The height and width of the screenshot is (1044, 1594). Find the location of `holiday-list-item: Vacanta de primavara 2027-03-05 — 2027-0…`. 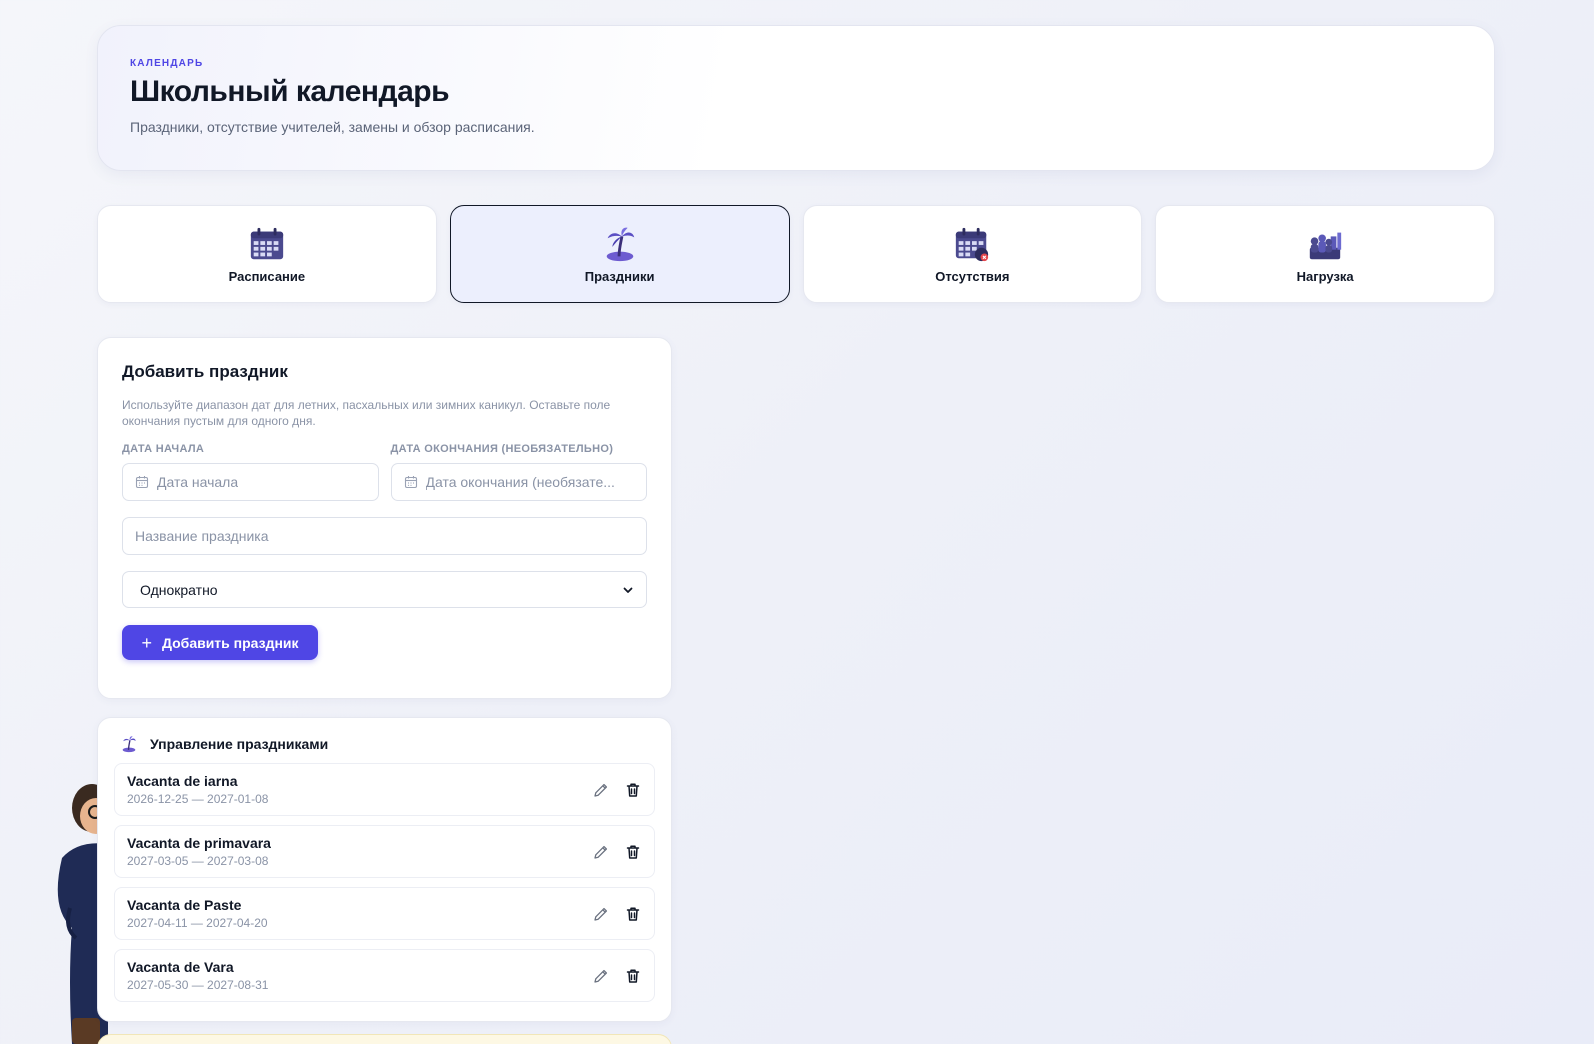

holiday-list-item: Vacanta de primavara 2027-03-05 — 2027-0… is located at coordinates (384, 851).